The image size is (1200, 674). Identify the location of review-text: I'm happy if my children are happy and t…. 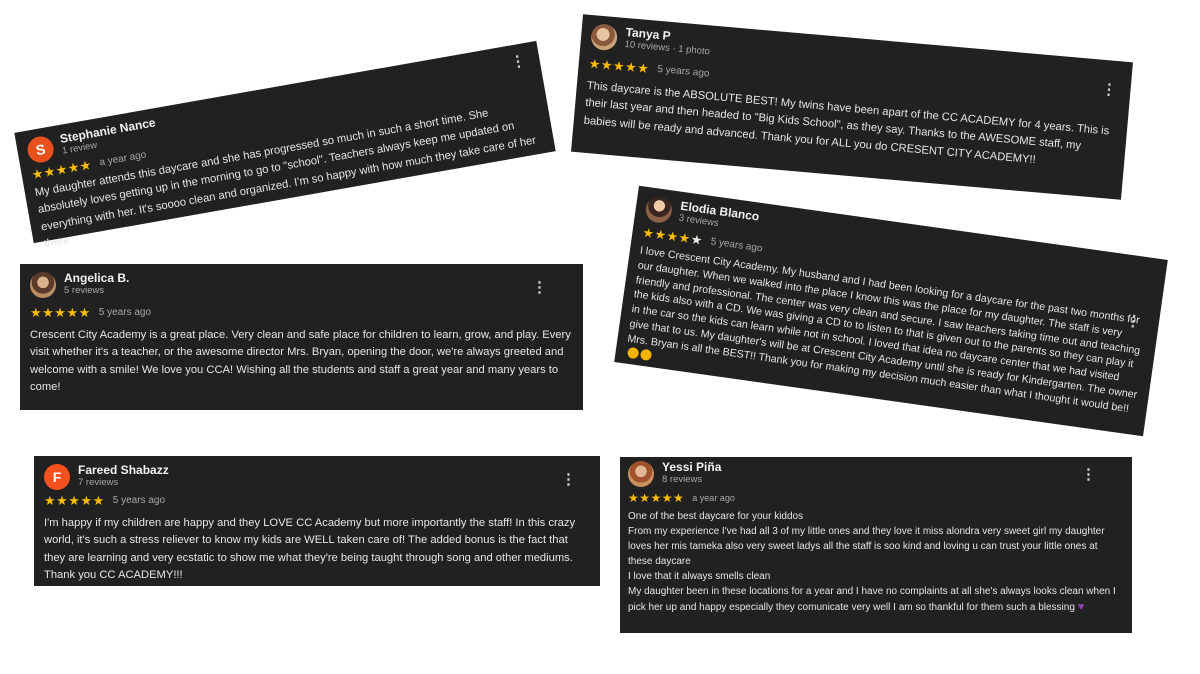
(310, 549).